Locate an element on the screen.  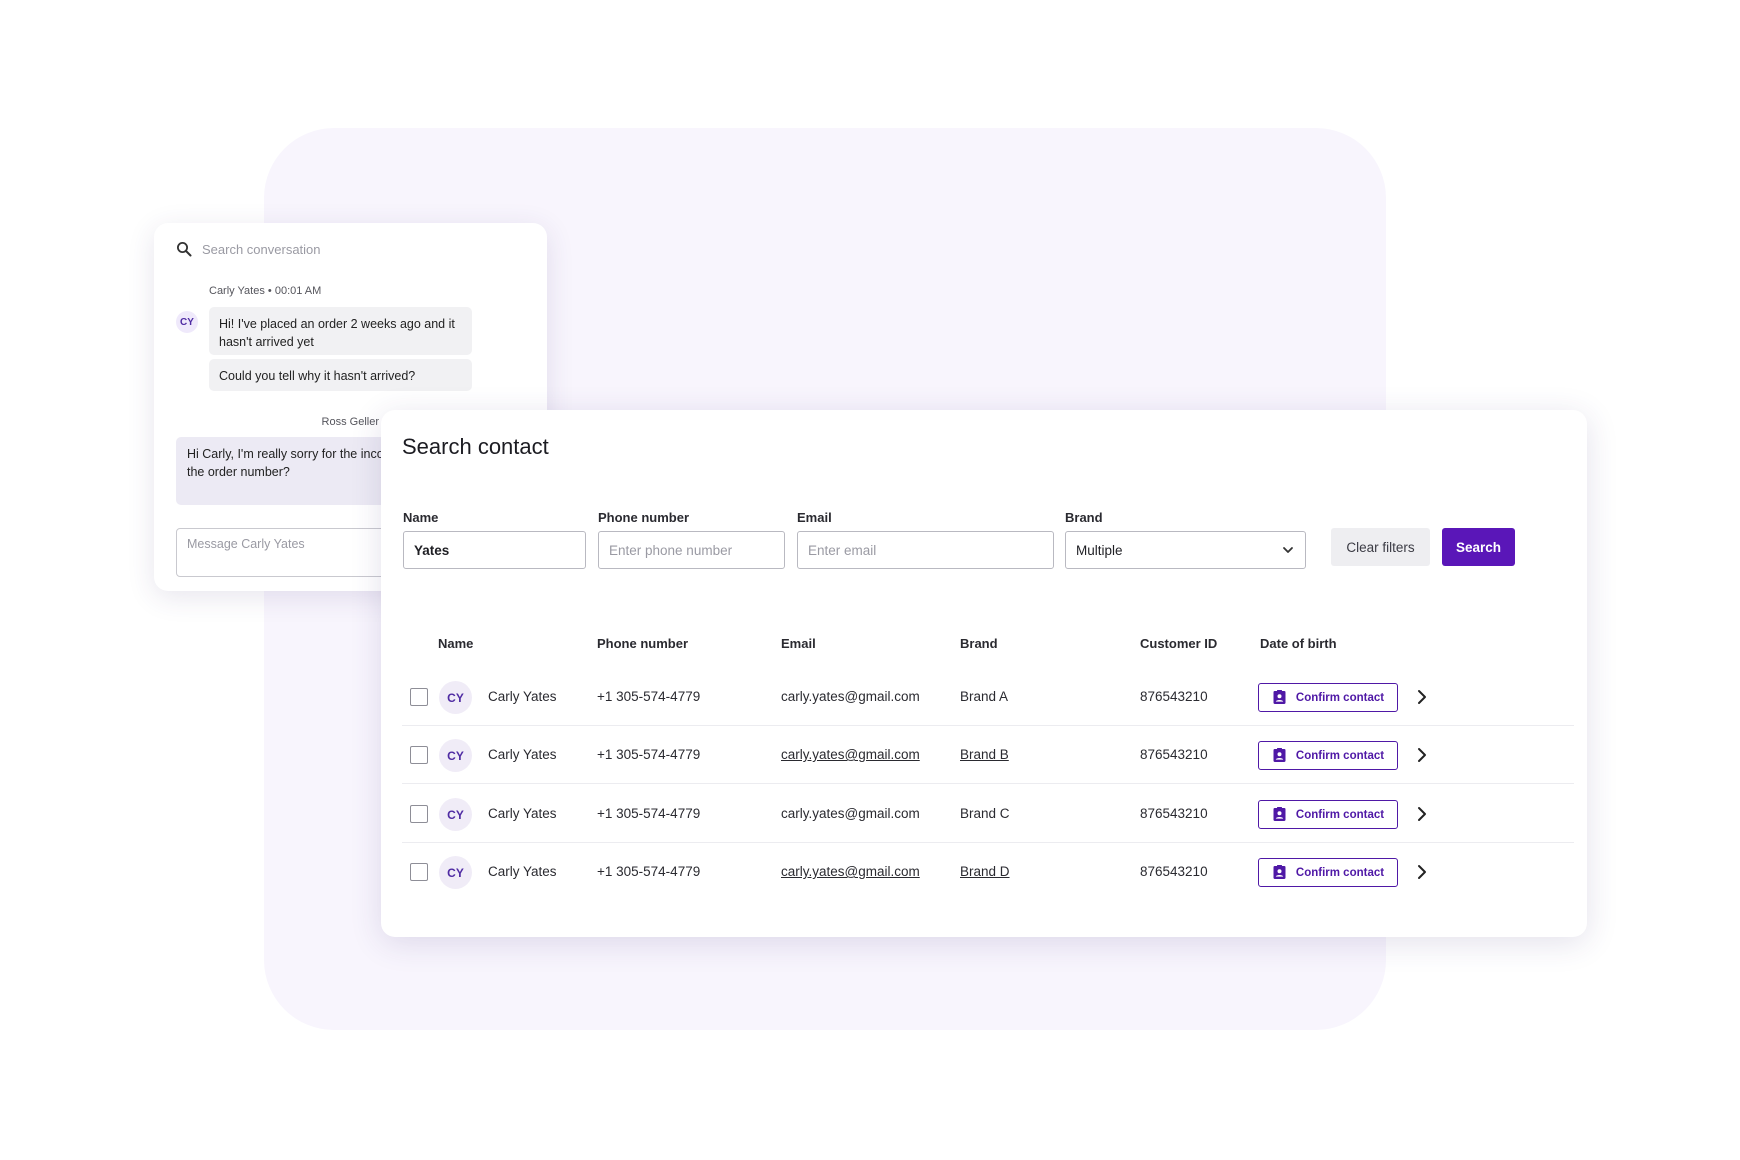
name-field is located at coordinates (494, 550).